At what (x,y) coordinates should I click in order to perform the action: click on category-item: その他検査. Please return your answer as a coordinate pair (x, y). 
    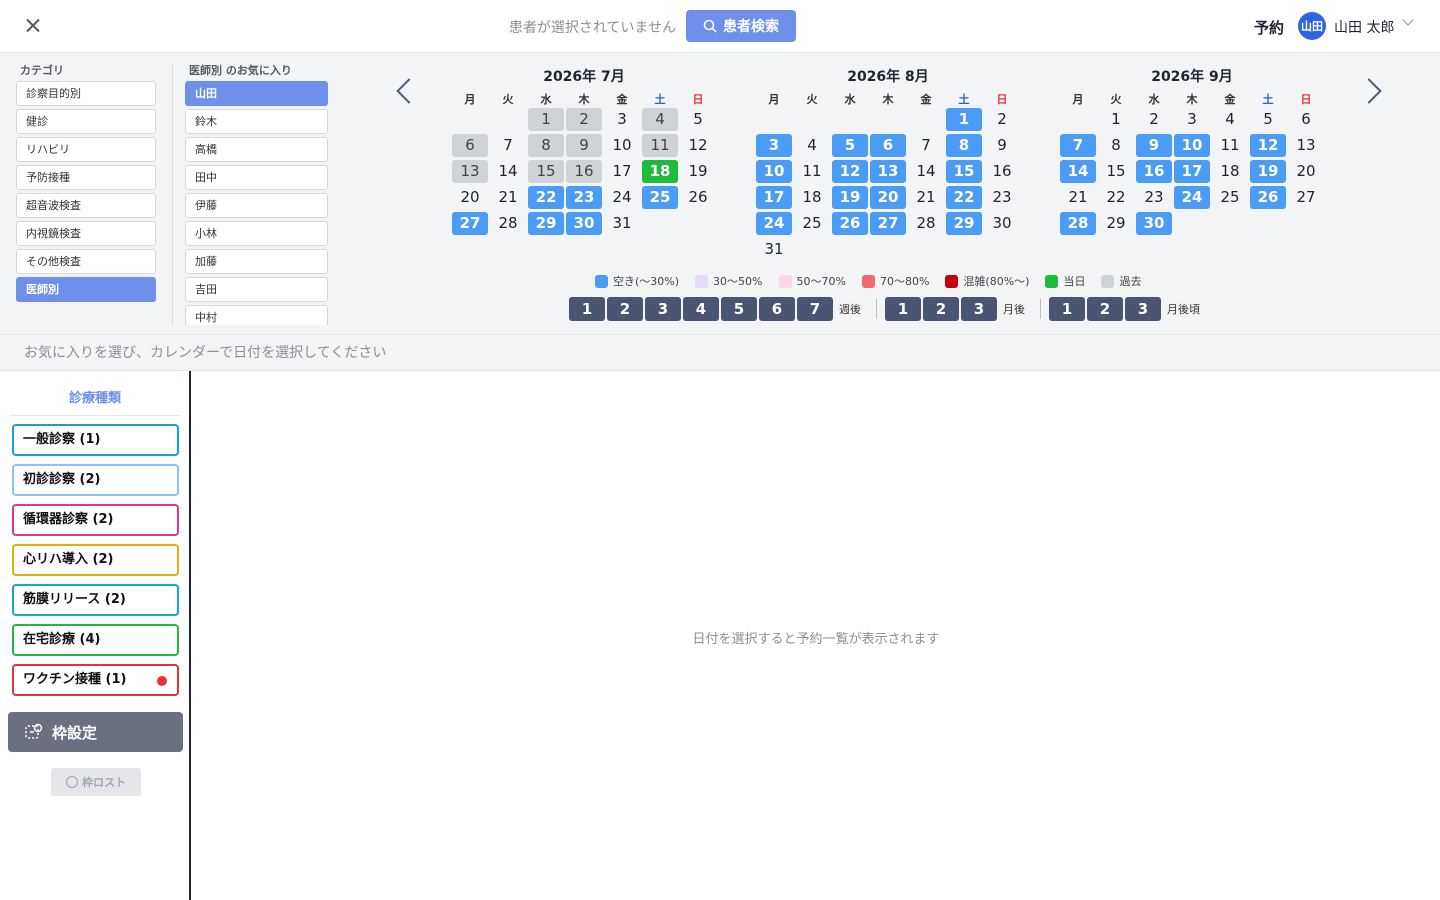
    Looking at the image, I should click on (86, 261).